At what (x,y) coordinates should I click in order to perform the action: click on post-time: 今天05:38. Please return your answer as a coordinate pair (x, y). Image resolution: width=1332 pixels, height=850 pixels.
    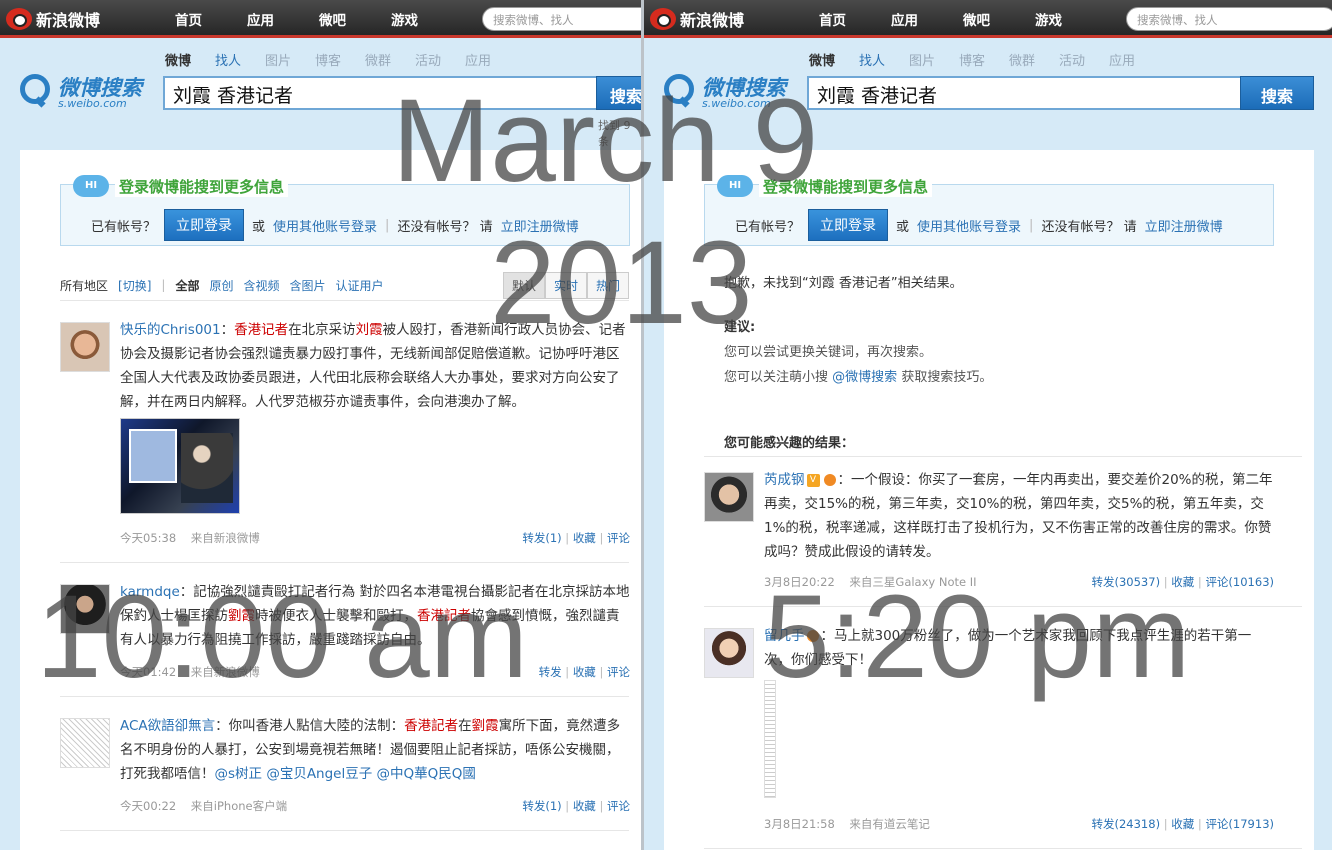
    Looking at the image, I should click on (148, 538).